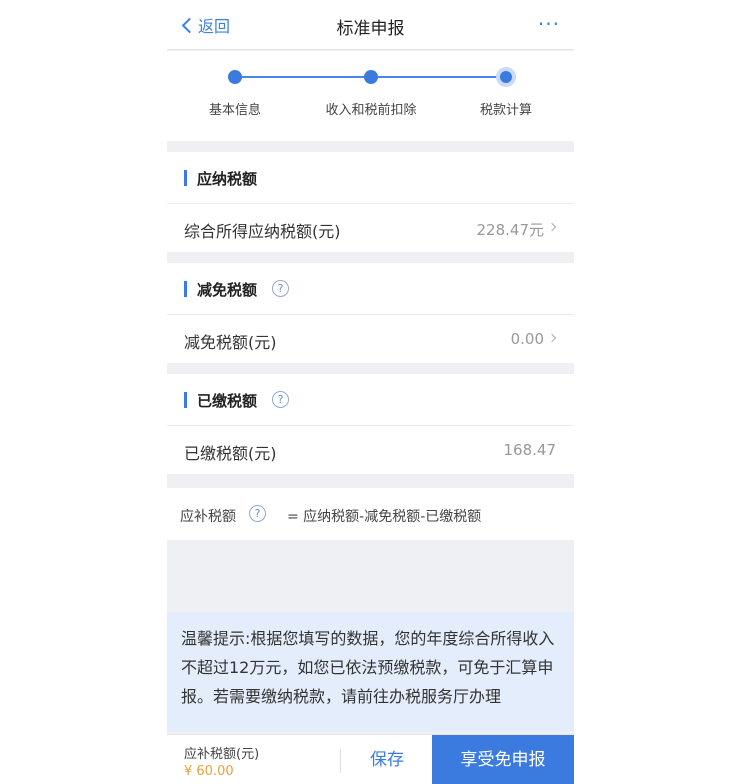  What do you see at coordinates (340, 761) in the screenshot?
I see `divider` at bounding box center [340, 761].